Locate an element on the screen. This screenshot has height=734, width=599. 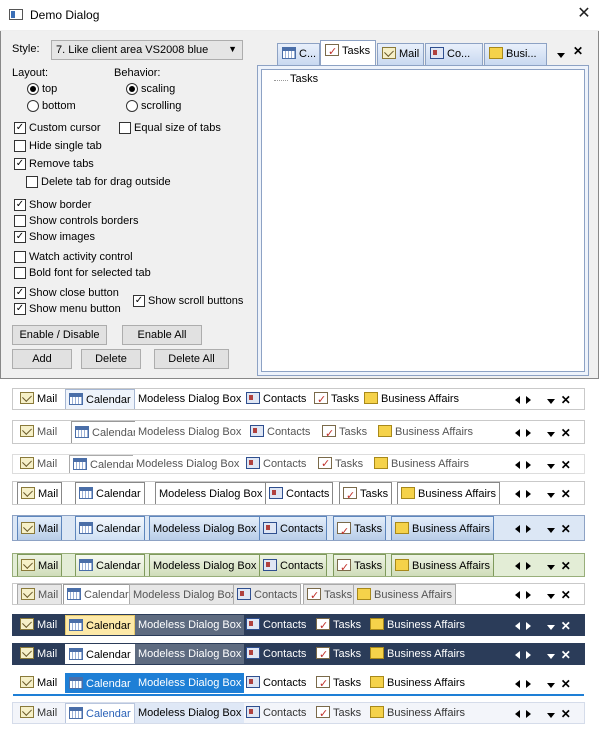
layout-top-radio is located at coordinates (33, 89).